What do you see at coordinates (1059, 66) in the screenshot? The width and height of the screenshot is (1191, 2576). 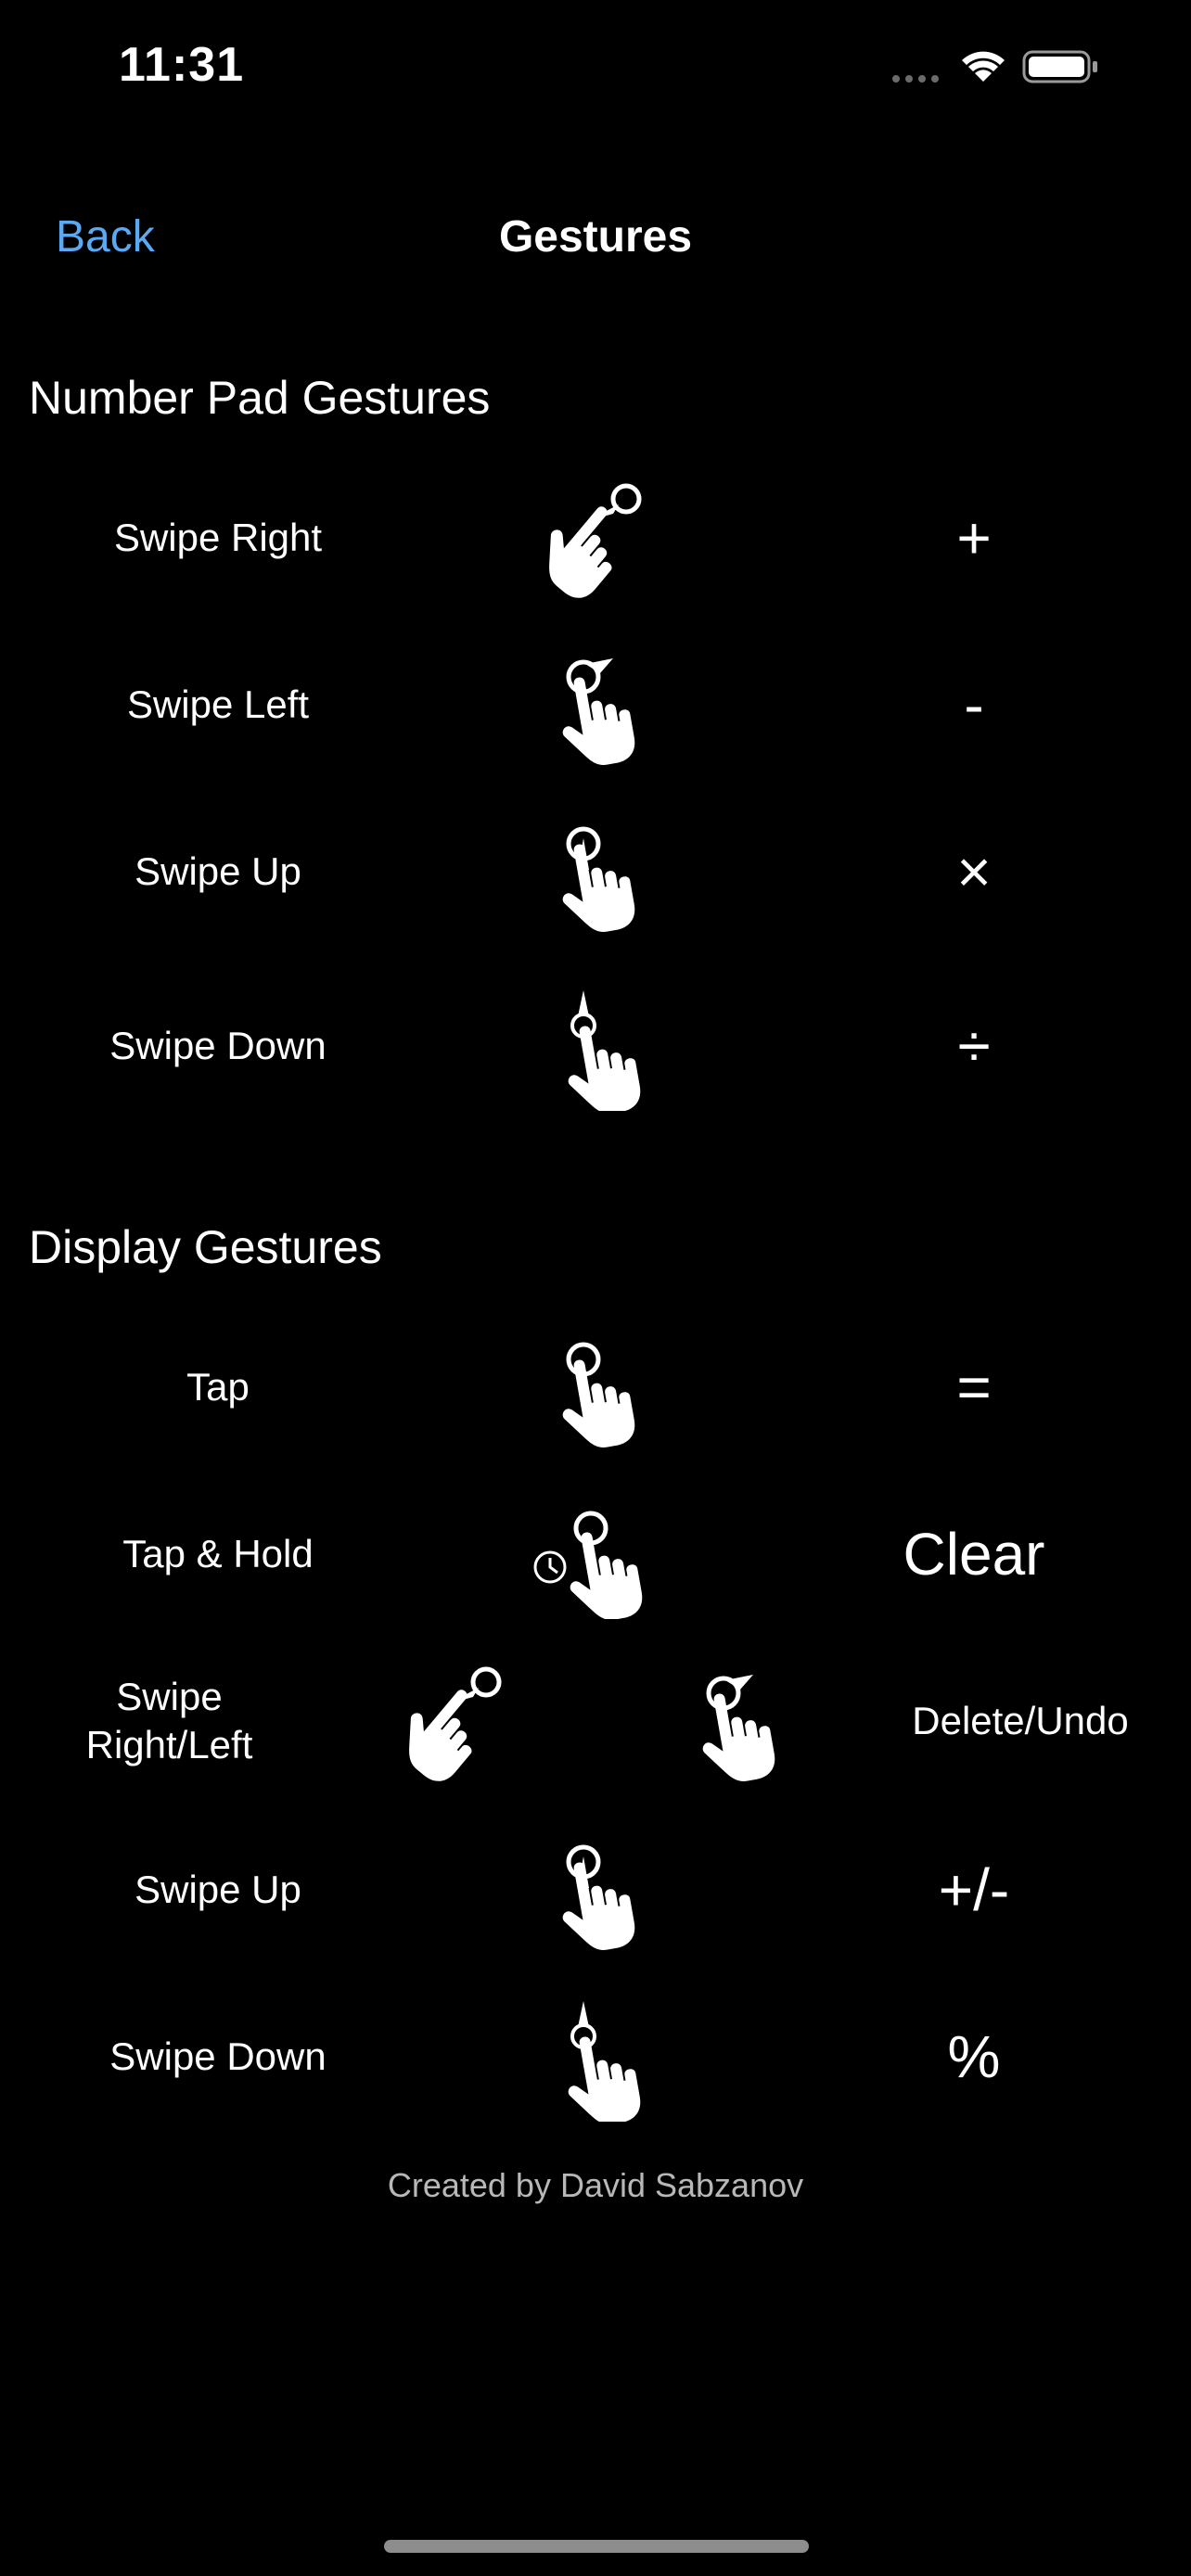 I see `battery-icon` at bounding box center [1059, 66].